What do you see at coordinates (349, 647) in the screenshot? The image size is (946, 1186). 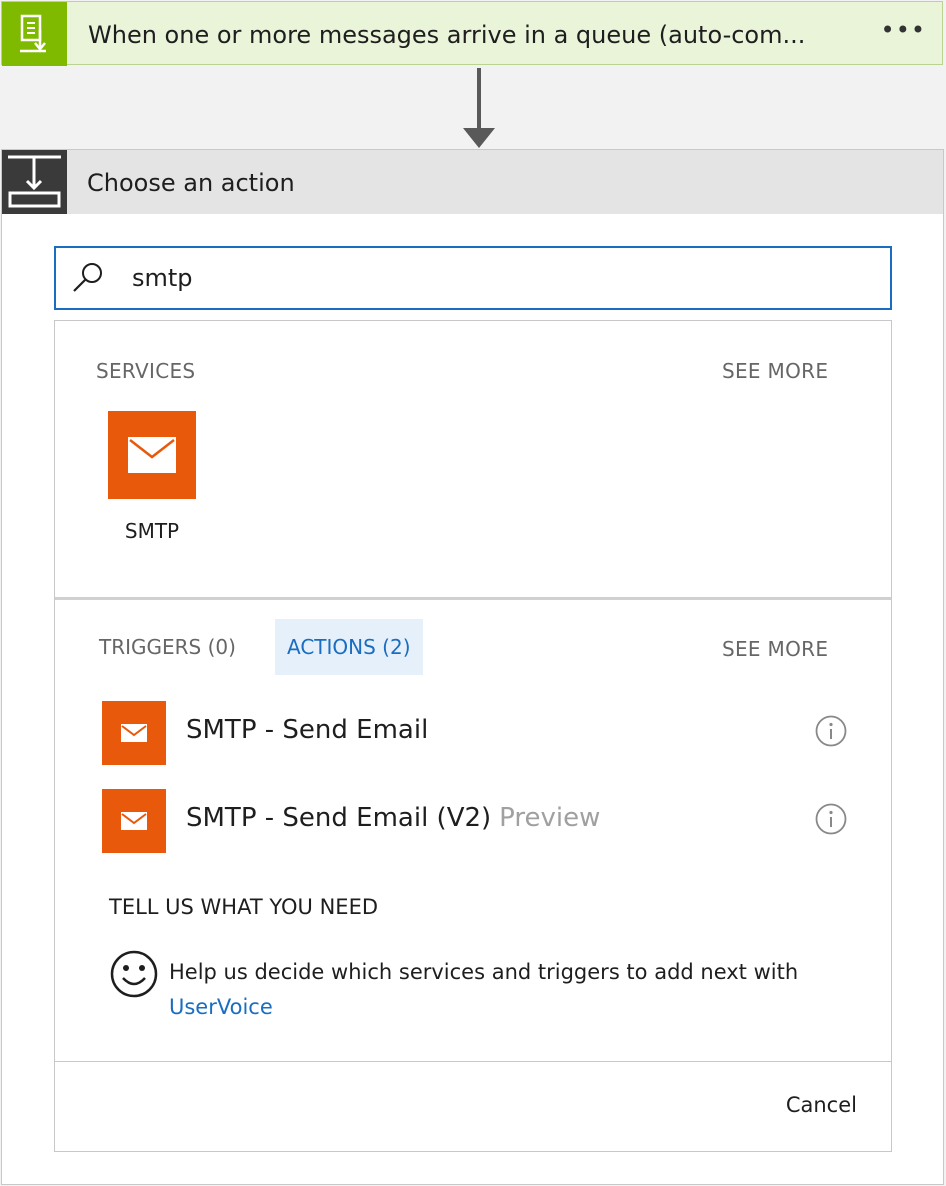 I see `tab-actions: ACTIONS (2)` at bounding box center [349, 647].